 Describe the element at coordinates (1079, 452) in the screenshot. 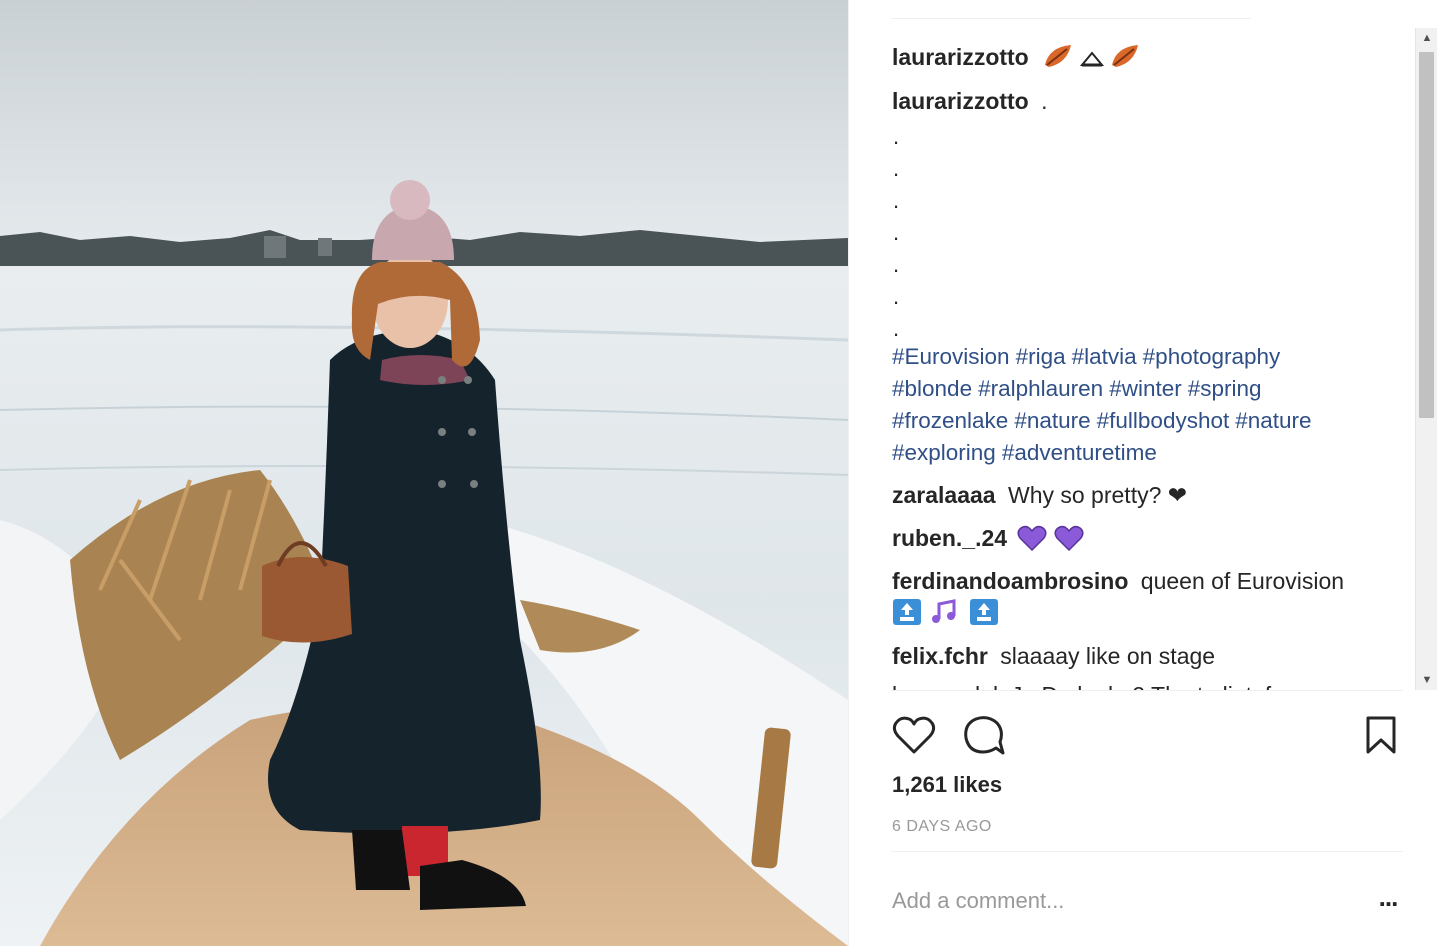

I see `hashtag-link: #adventuretime` at that location.